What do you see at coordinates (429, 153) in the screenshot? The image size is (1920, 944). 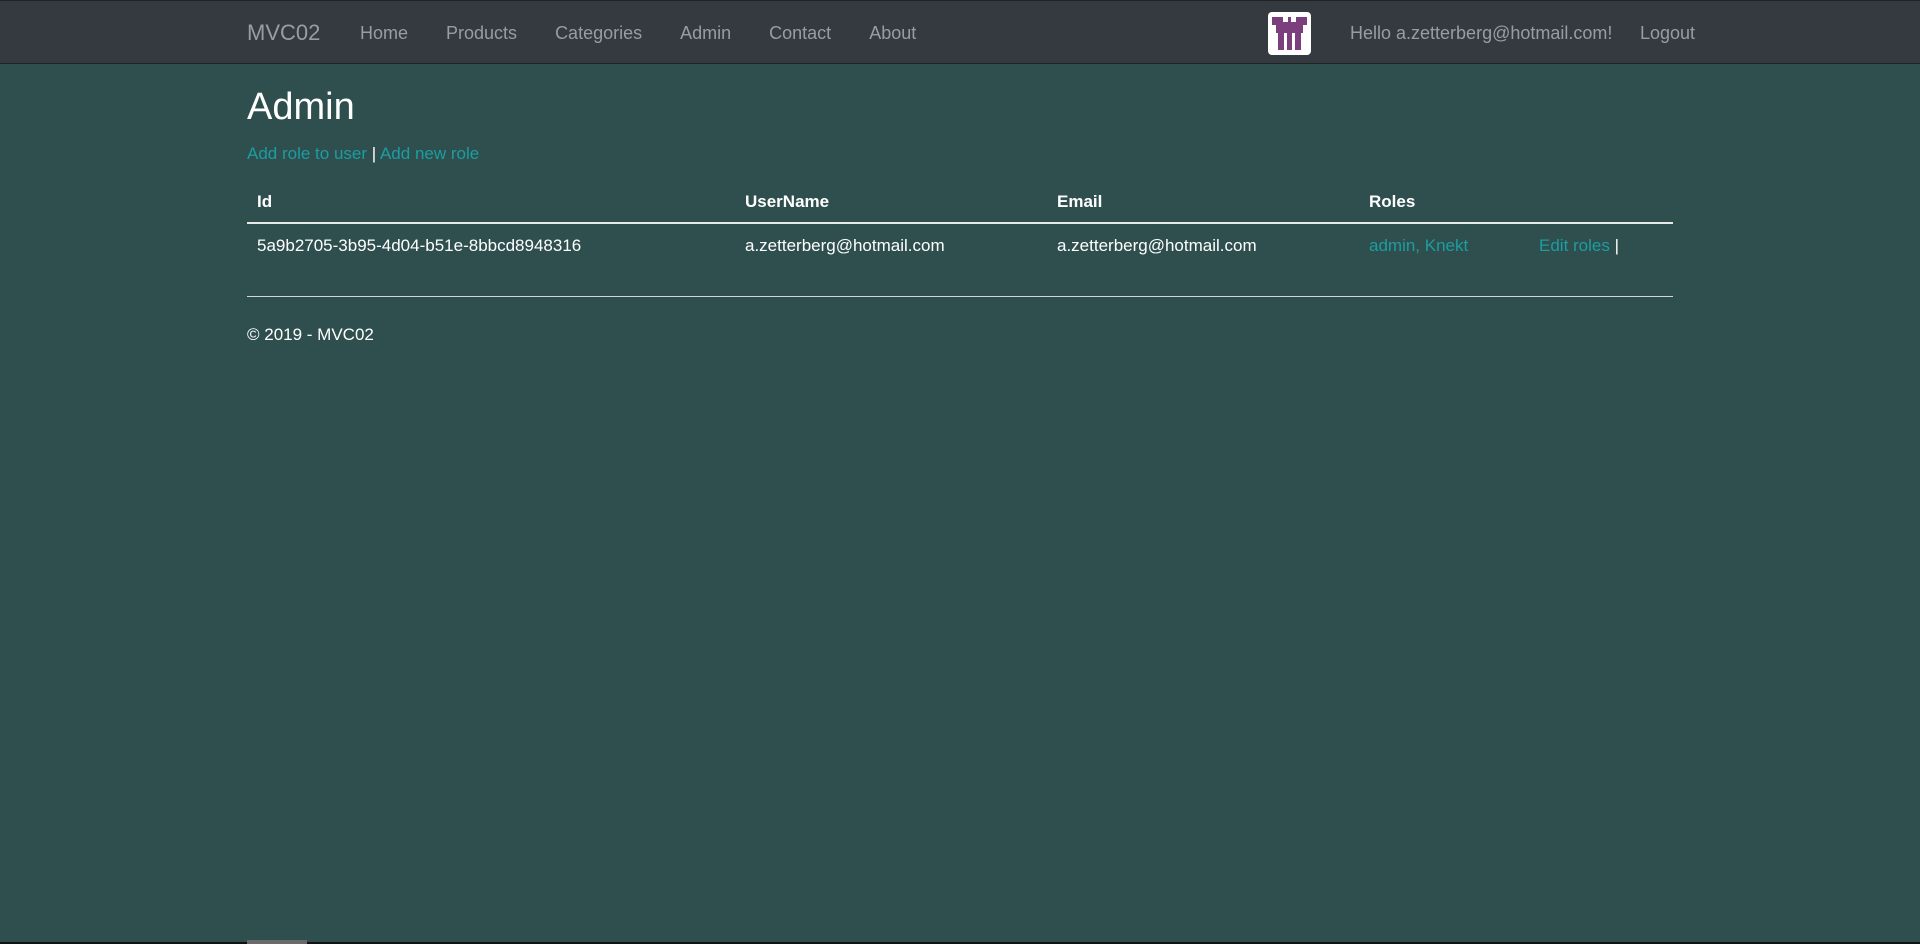 I see `add-new-role-link: Add new role` at bounding box center [429, 153].